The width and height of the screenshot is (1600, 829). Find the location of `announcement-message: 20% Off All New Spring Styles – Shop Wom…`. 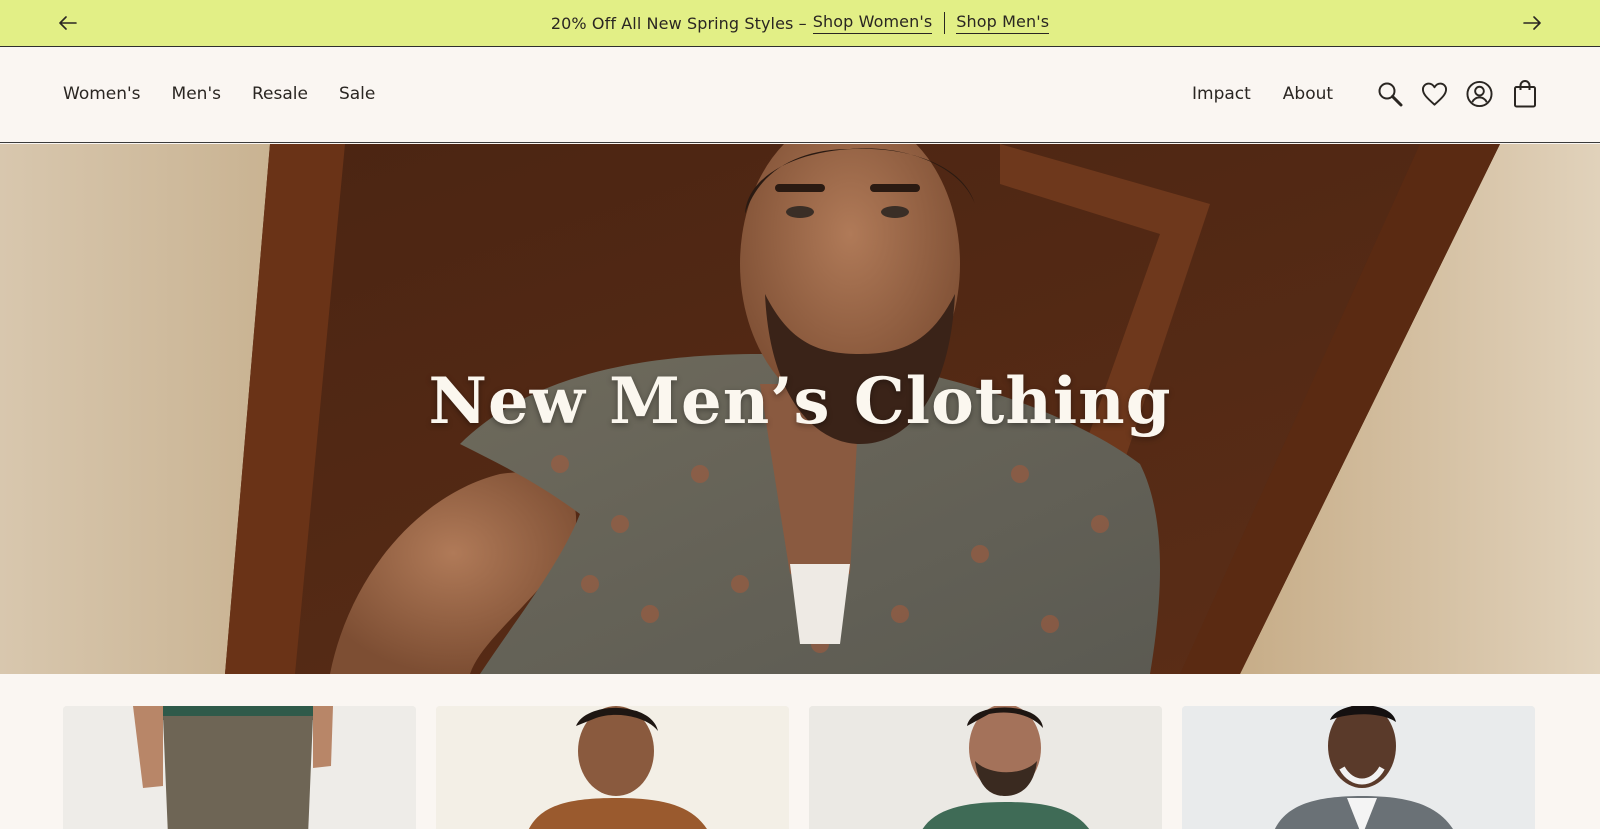

announcement-message: 20% Off All New Spring Styles – Shop Wom… is located at coordinates (800, 23).